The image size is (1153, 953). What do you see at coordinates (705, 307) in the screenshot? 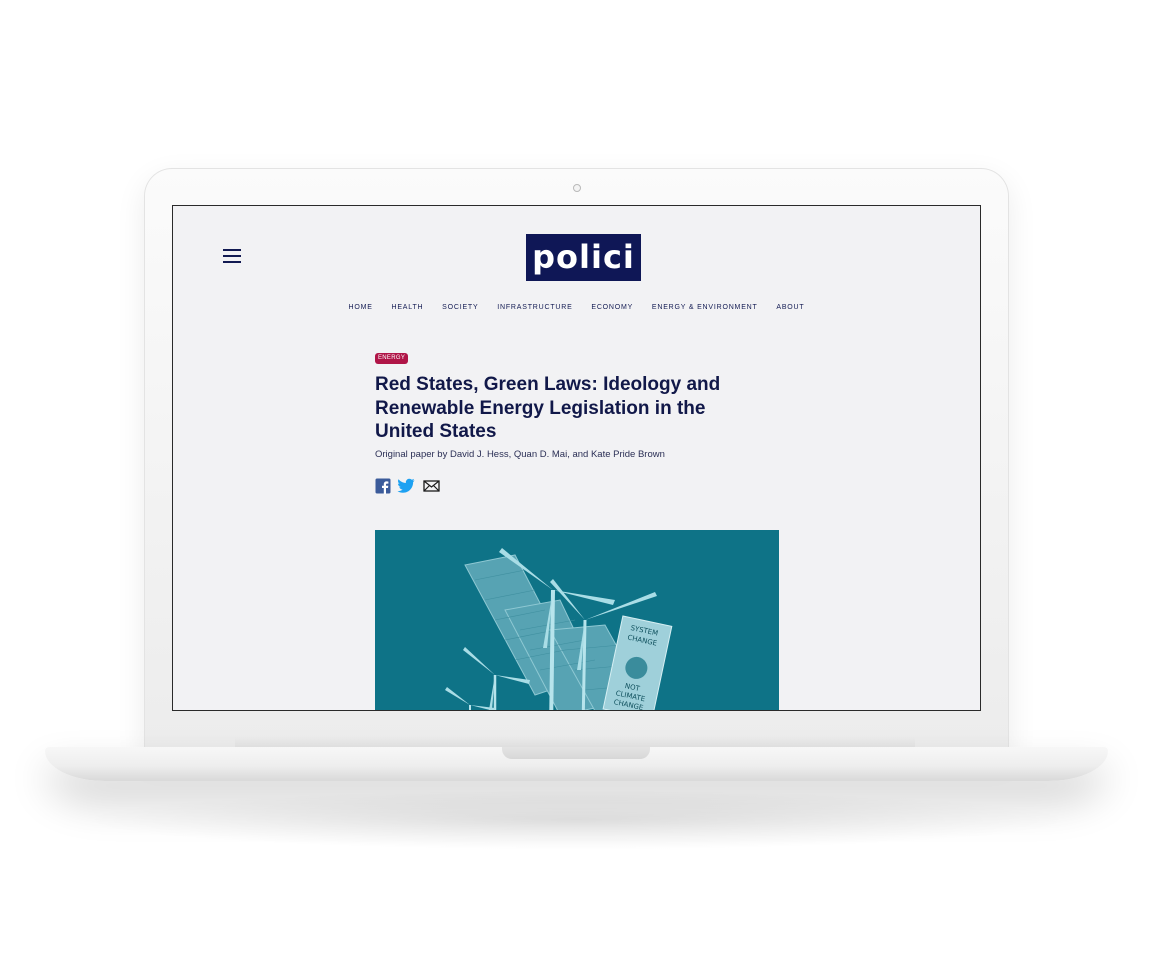
I see `nav-item-energy-environment: ENERGY & ENVIRONMENT` at bounding box center [705, 307].